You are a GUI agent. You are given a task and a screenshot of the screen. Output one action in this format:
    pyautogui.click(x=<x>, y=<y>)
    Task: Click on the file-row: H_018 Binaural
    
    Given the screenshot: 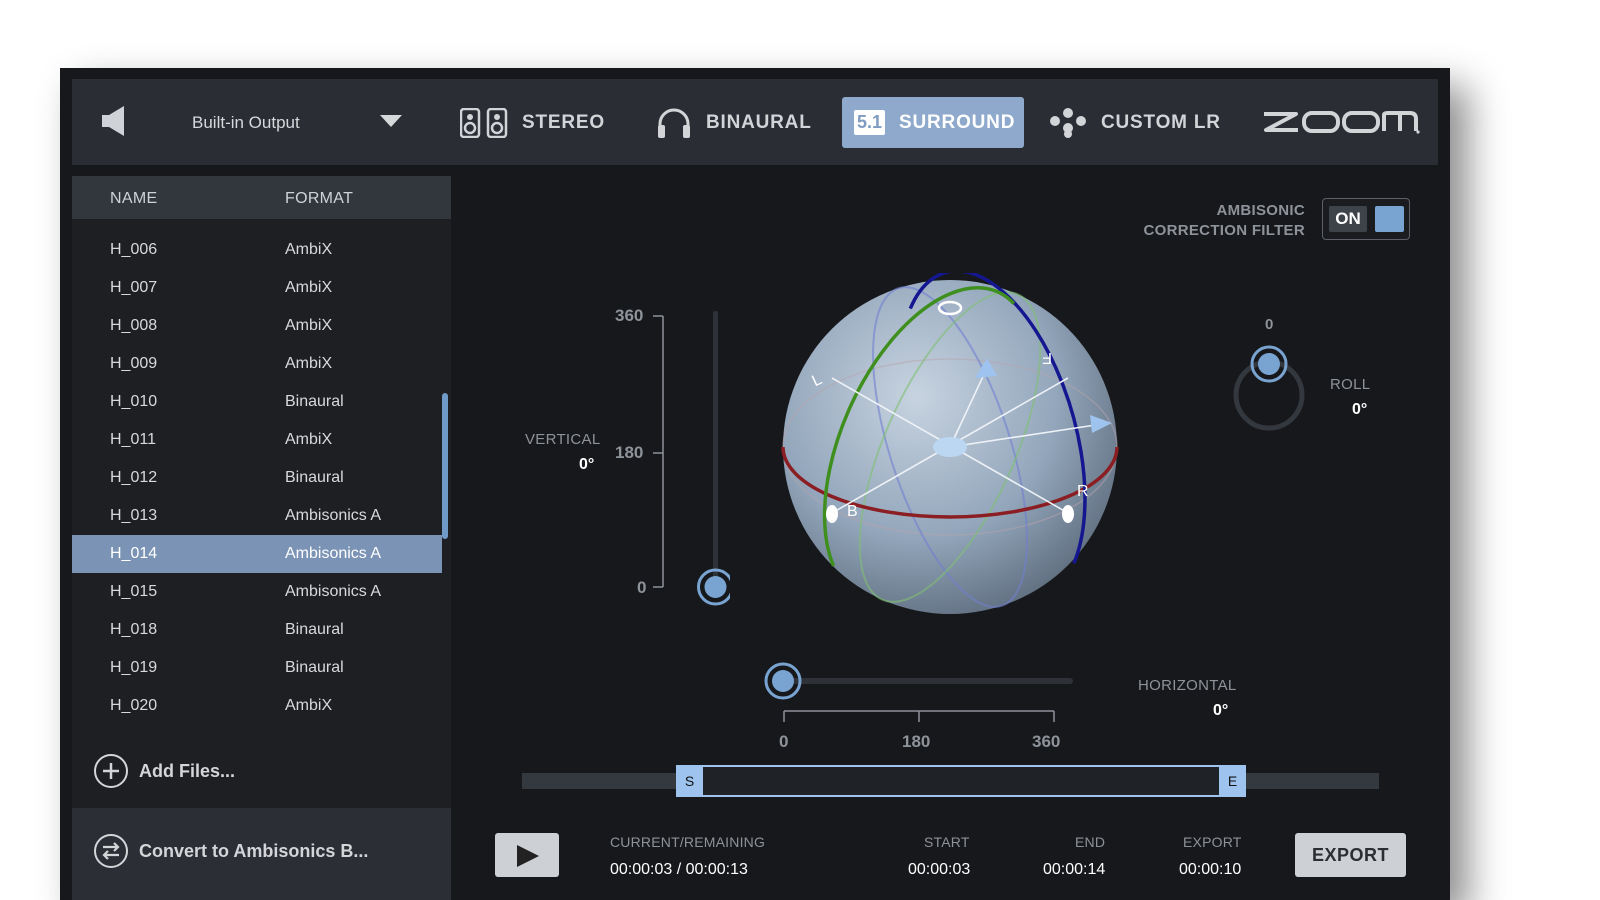 What is the action you would take?
    pyautogui.click(x=257, y=630)
    